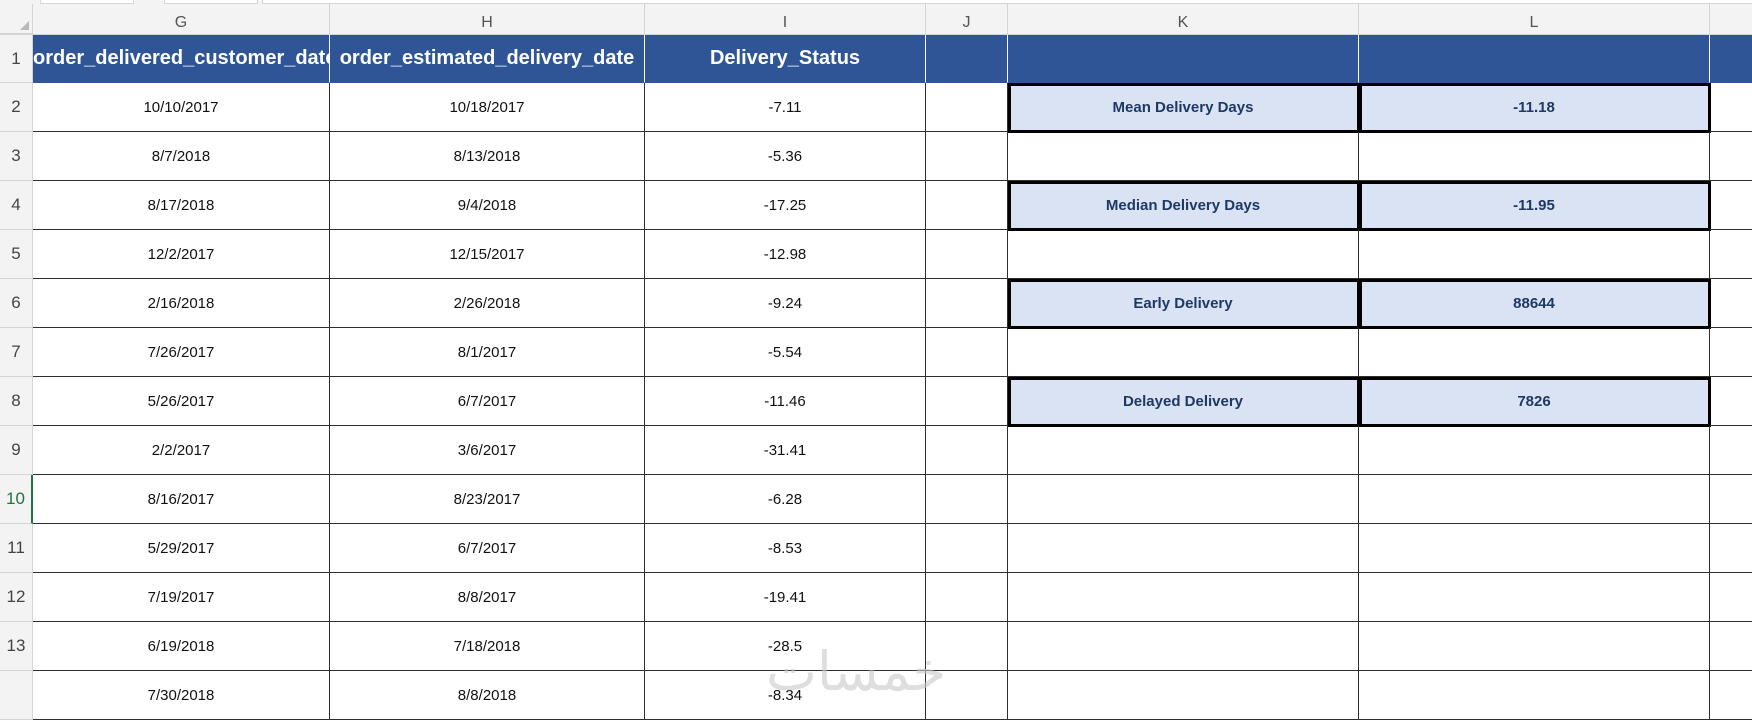  Describe the element at coordinates (785, 254) in the screenshot. I see `cell-i5: -12.98` at that location.